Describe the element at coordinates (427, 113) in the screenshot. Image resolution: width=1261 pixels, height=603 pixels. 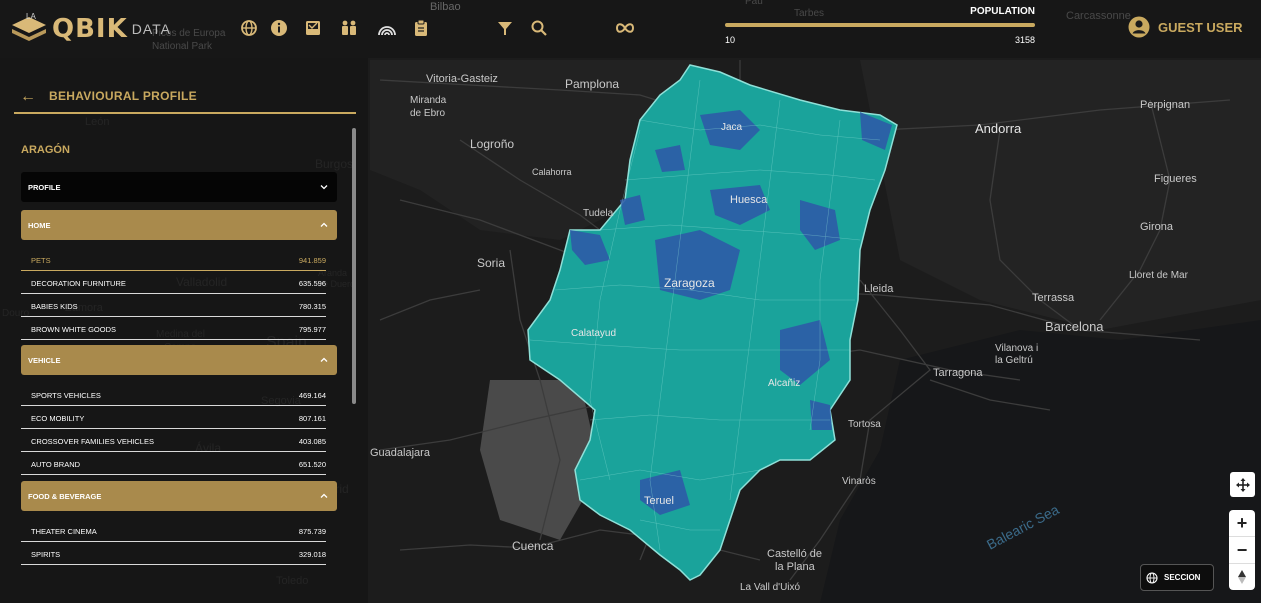
I see `map-label: de Ebro` at that location.